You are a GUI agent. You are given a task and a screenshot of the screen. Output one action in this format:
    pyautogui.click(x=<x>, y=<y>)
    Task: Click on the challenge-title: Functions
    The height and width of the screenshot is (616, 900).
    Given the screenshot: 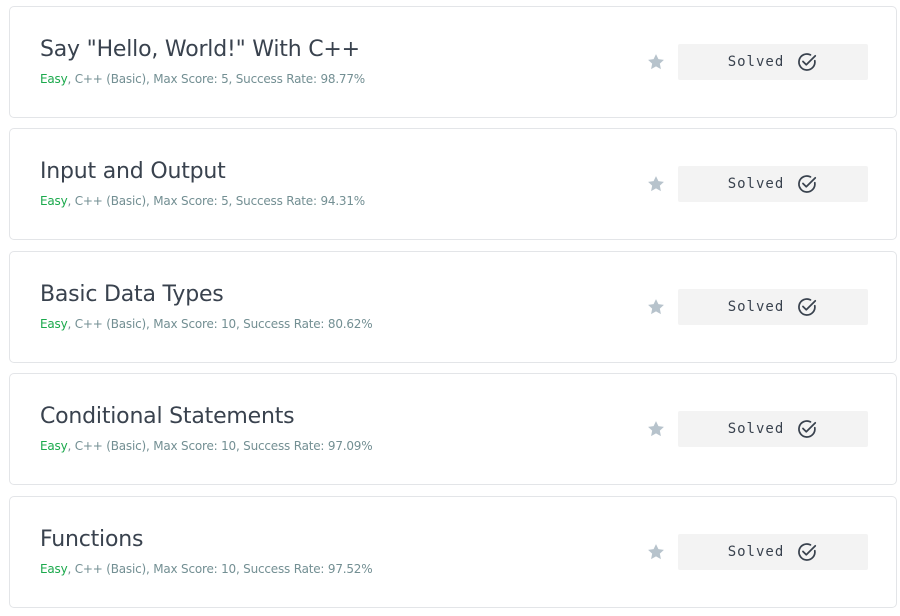 What is the action you would take?
    pyautogui.click(x=91, y=539)
    